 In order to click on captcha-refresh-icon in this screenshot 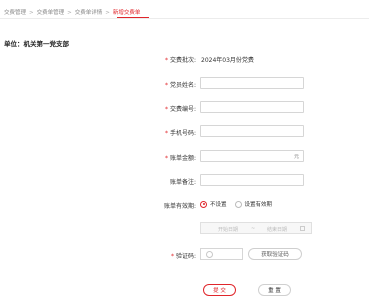, I will do `click(209, 254)`.